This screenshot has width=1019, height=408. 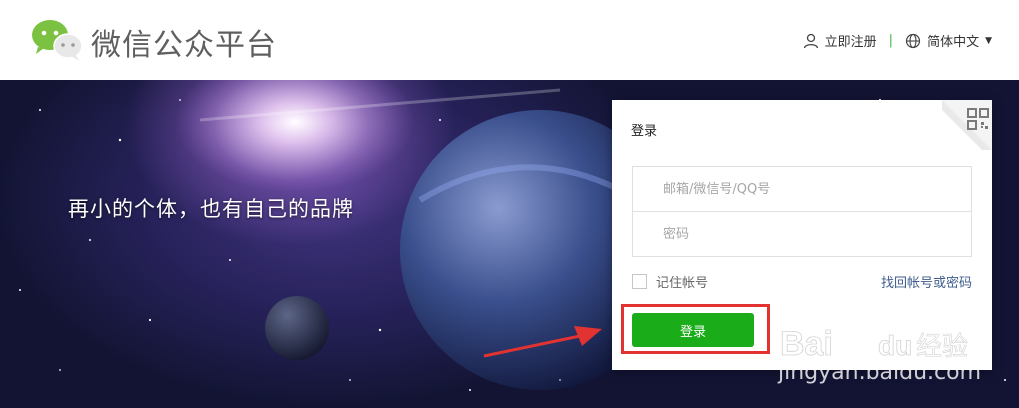 What do you see at coordinates (953, 40) in the screenshot?
I see `language-selector: 简体中文` at bounding box center [953, 40].